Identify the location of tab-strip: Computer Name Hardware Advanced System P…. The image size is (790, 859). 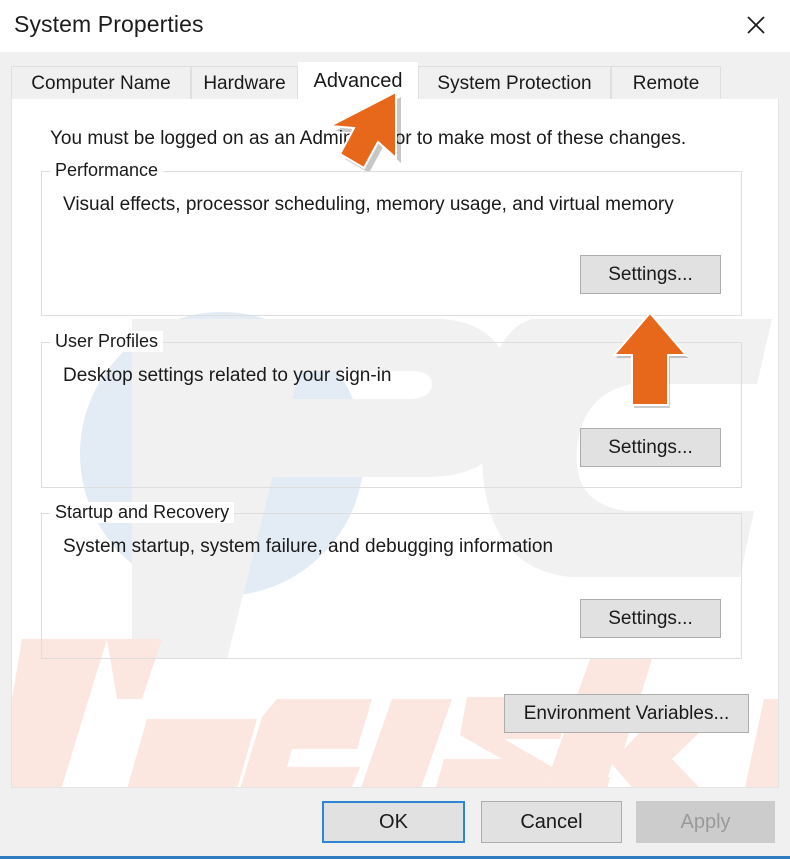
(395, 81).